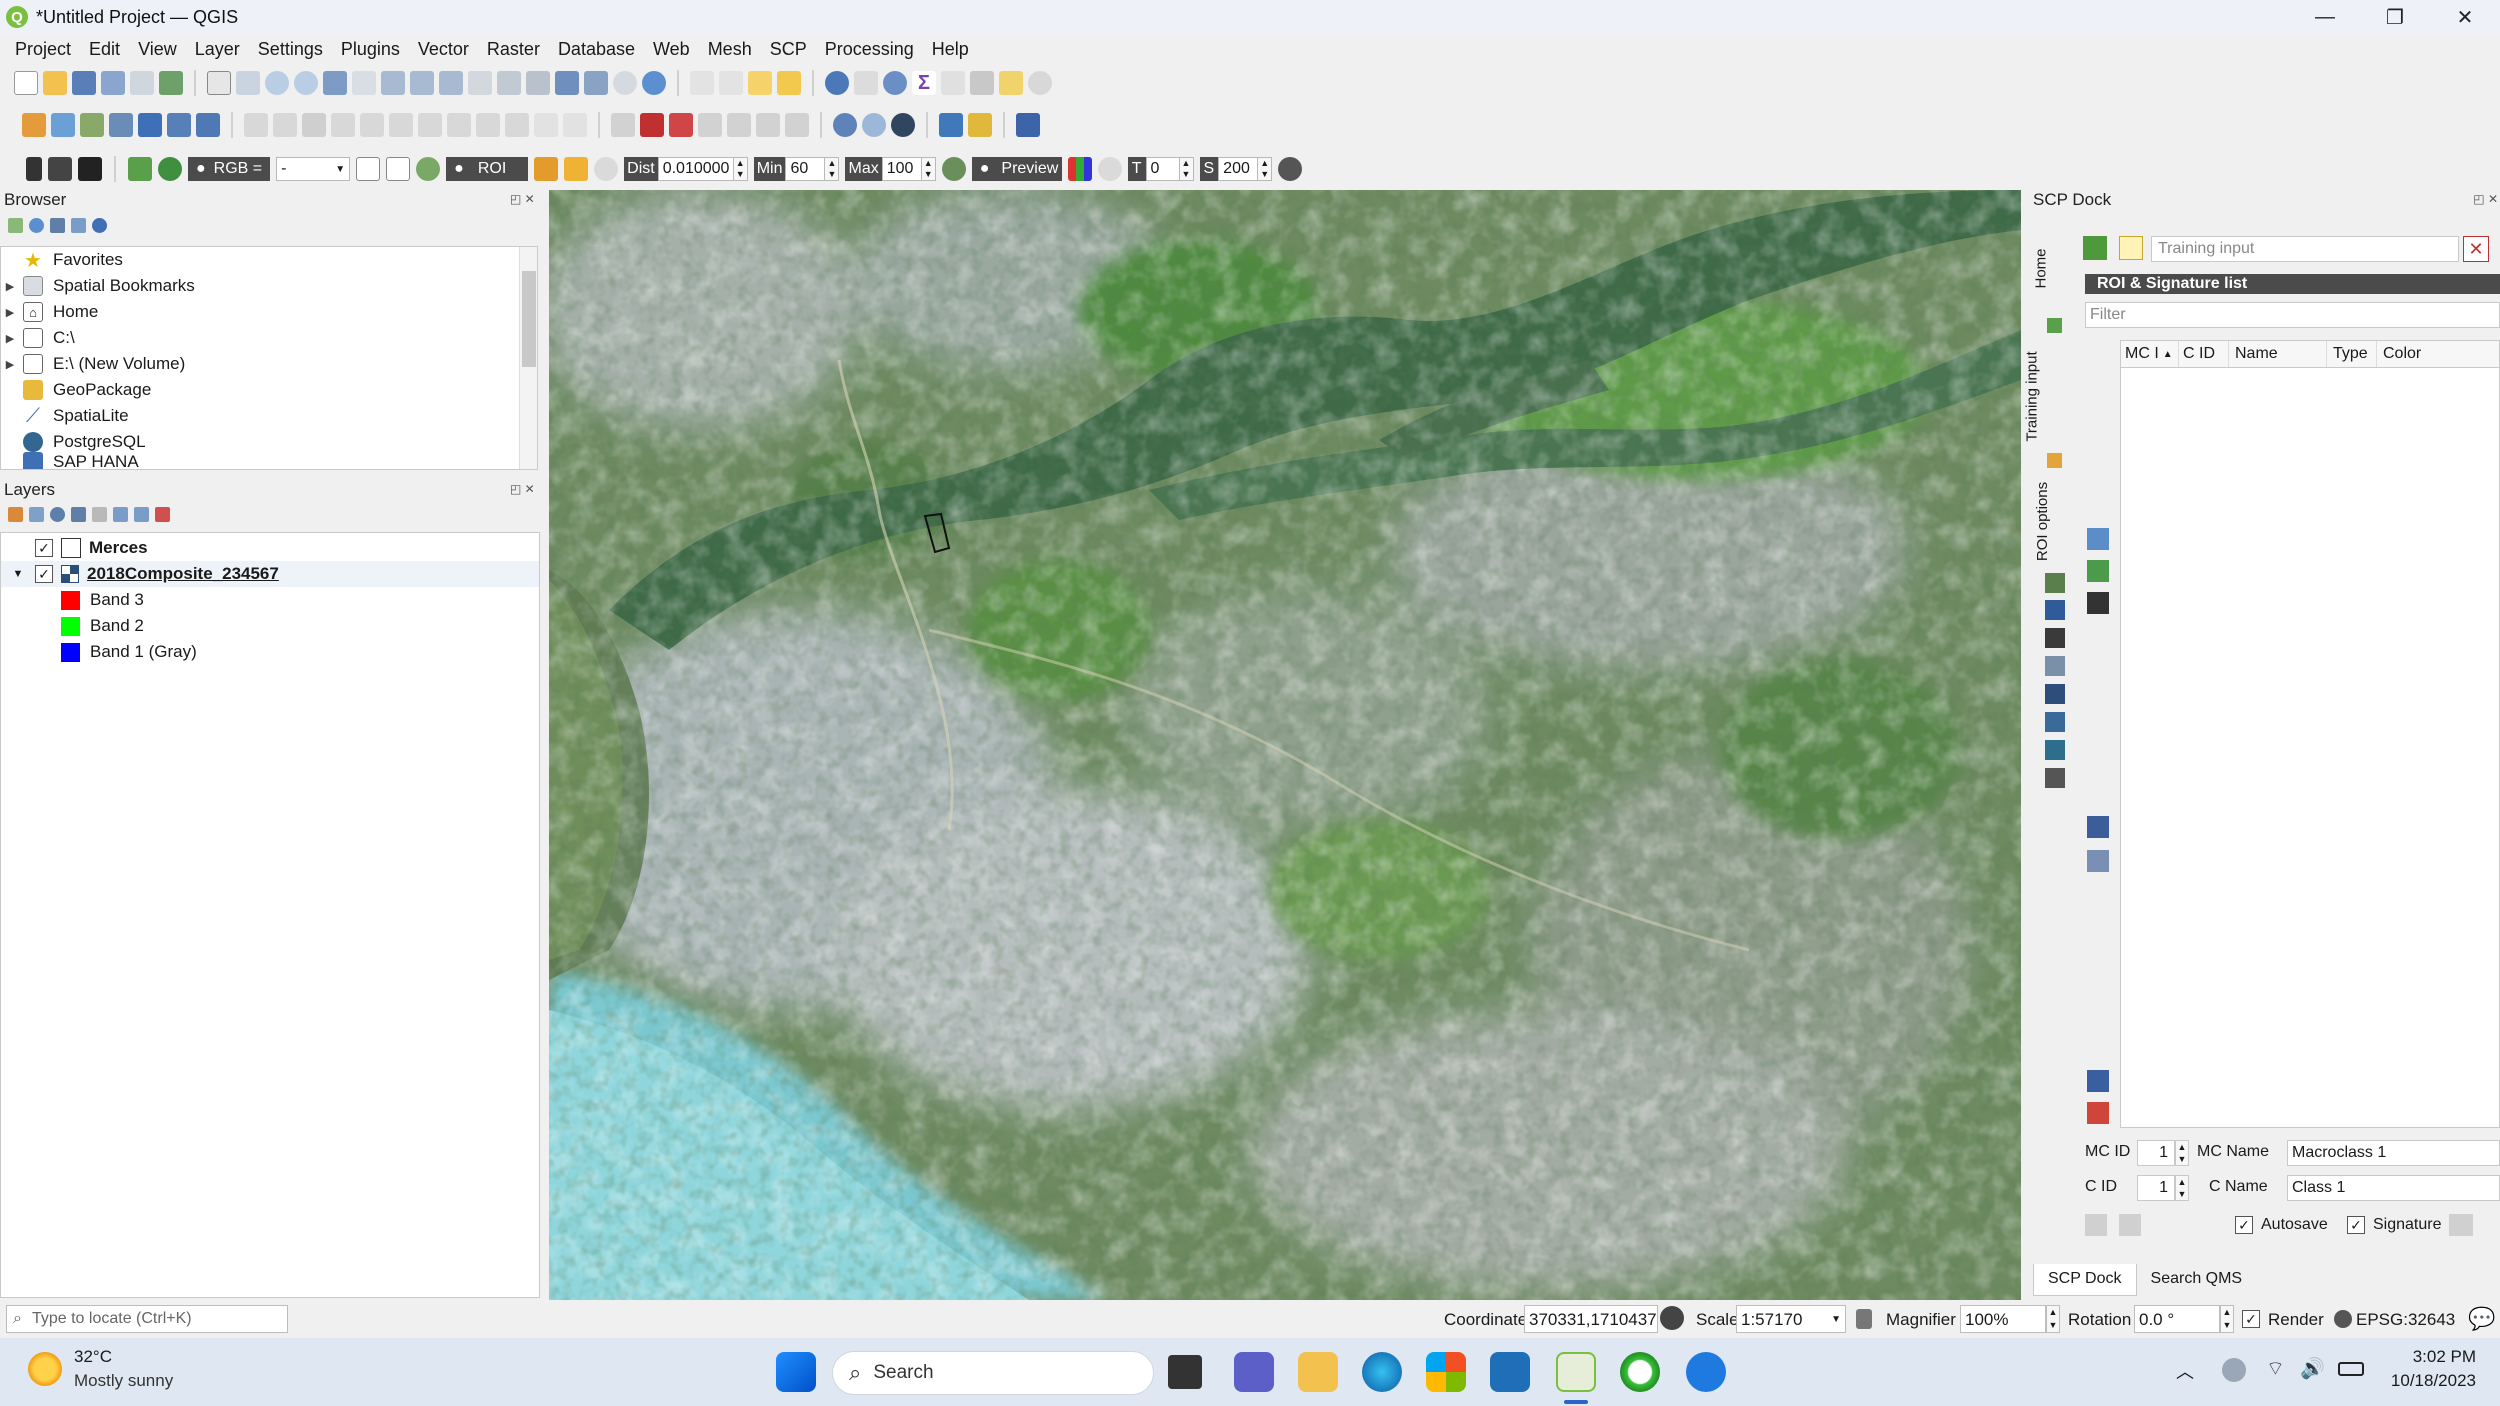 Image resolution: width=2500 pixels, height=1406 pixels. Describe the element at coordinates (2278, 354) in the screenshot. I see `col-name: Name` at that location.